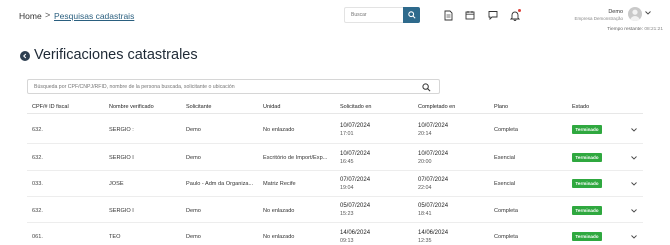 This screenshot has height=245, width=670. What do you see at coordinates (433, 206) in the screenshot?
I see `cell-completed-date: 05/07/2024` at bounding box center [433, 206].